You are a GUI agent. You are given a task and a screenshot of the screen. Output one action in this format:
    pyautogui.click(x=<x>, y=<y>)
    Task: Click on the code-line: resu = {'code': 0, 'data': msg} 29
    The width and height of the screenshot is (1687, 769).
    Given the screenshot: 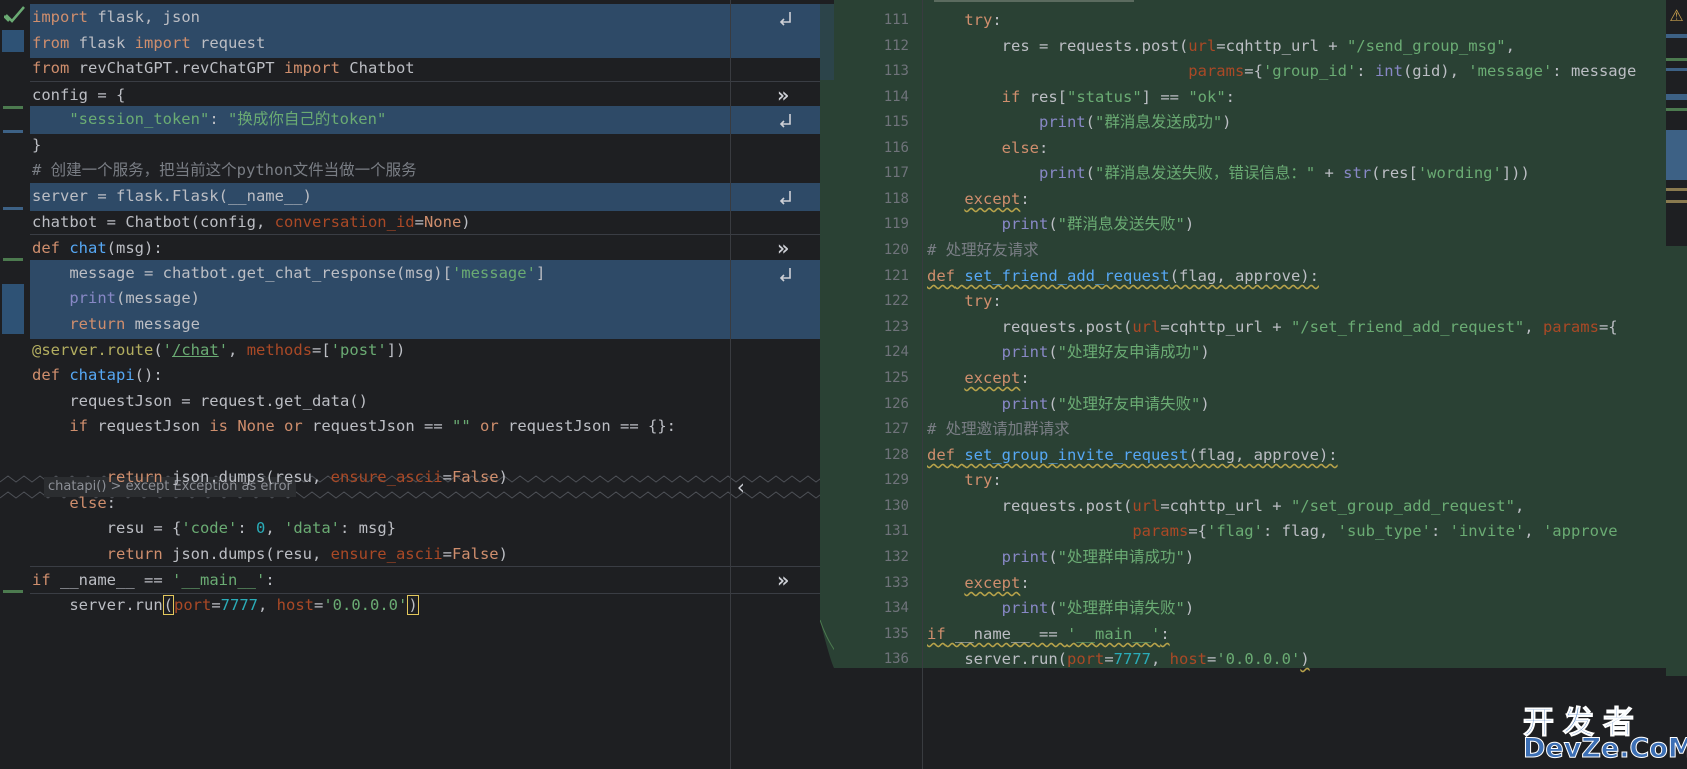 What is the action you would take?
    pyautogui.click(x=440, y=529)
    